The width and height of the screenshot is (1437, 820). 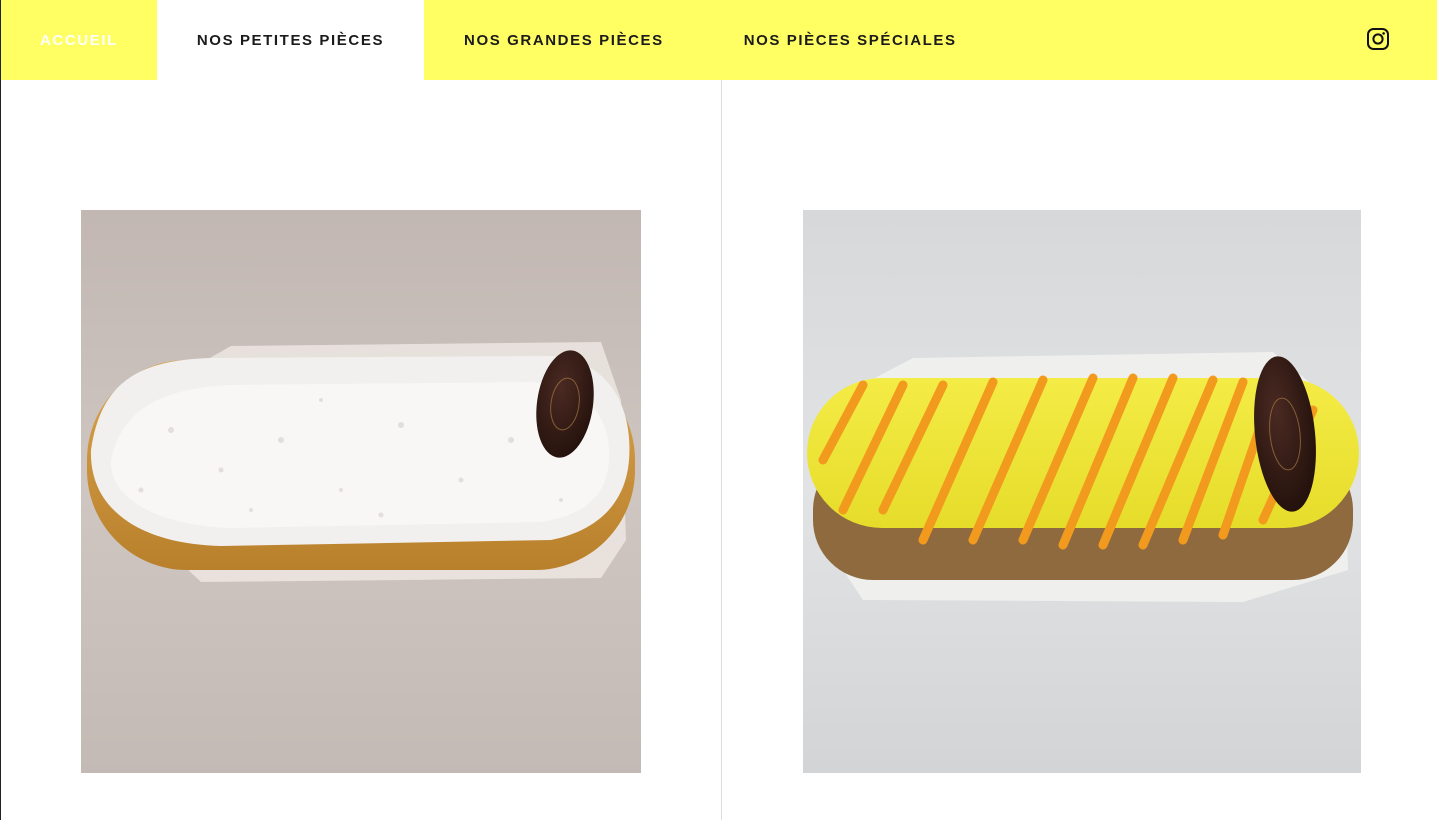 I want to click on page-left-border, so click(x=0, y=410).